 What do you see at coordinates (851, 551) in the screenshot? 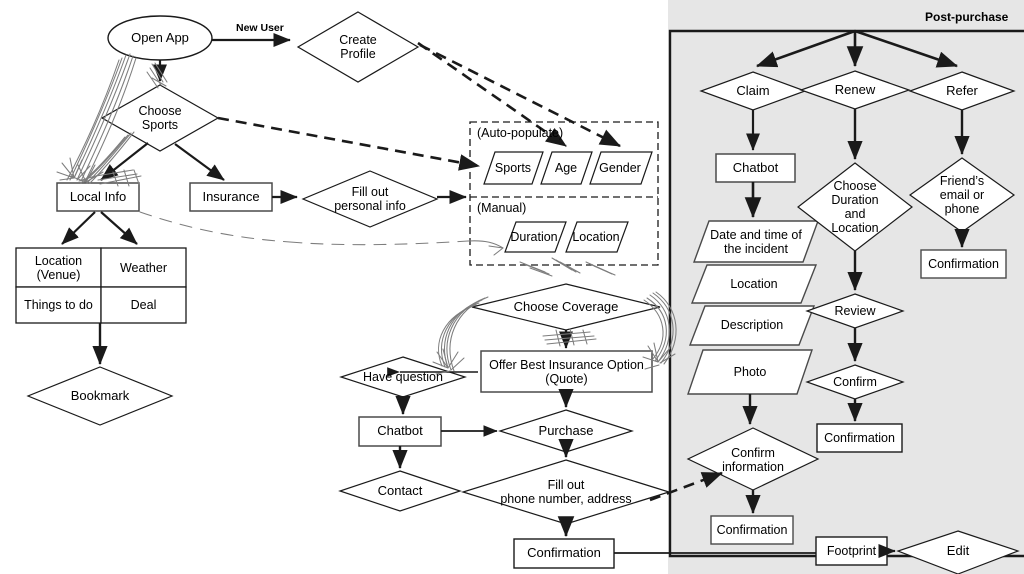
I see `node-footprint` at bounding box center [851, 551].